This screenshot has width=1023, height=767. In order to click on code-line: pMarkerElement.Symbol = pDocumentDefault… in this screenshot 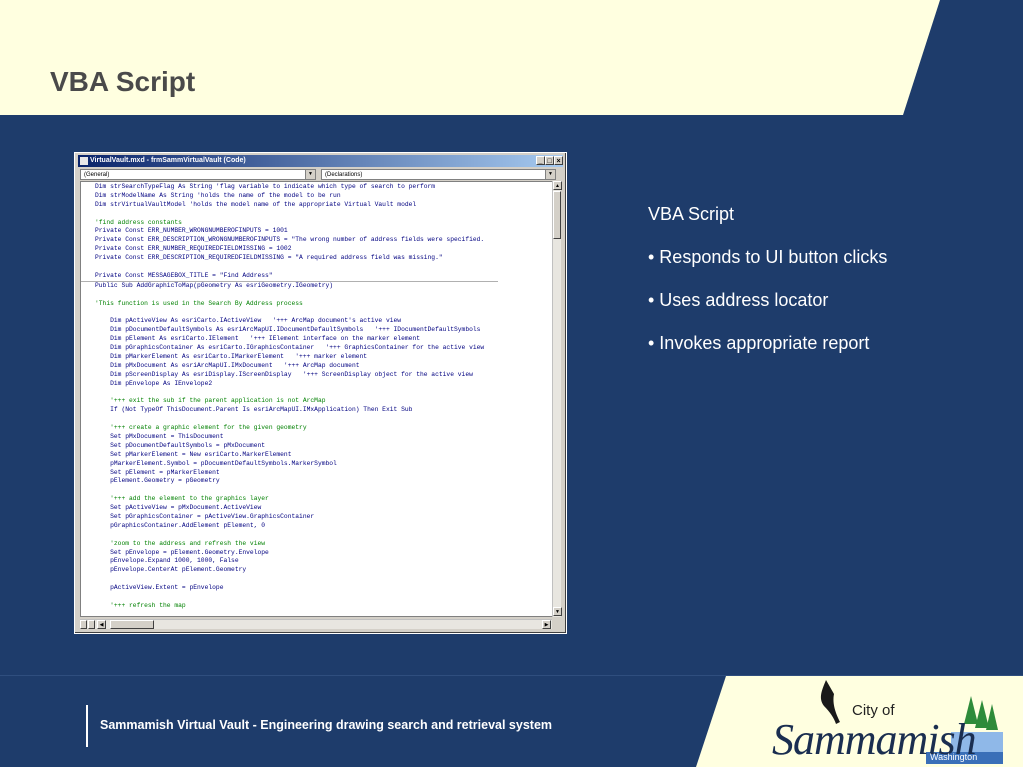, I will do `click(216, 463)`.